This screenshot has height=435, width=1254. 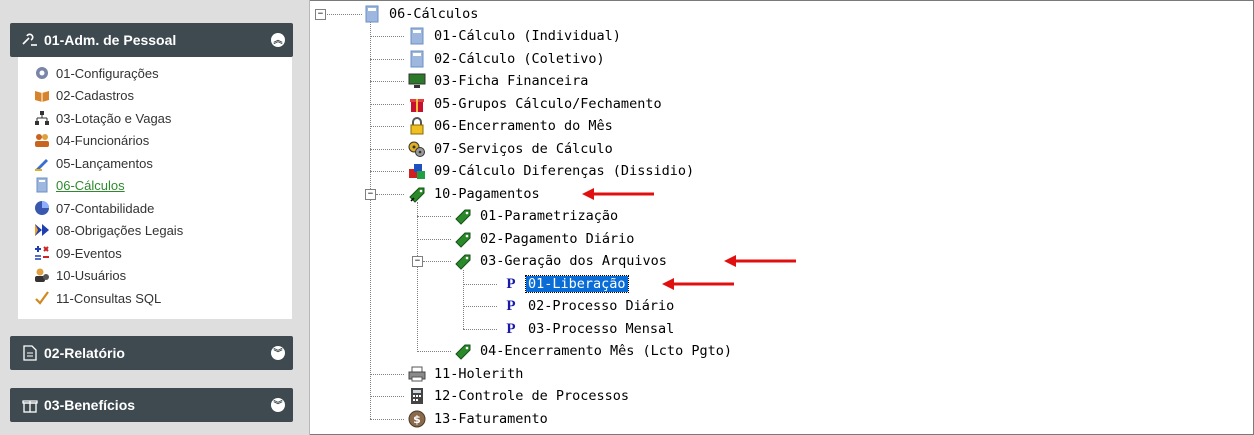 I want to click on org-chart-icon, so click(x=42, y=118).